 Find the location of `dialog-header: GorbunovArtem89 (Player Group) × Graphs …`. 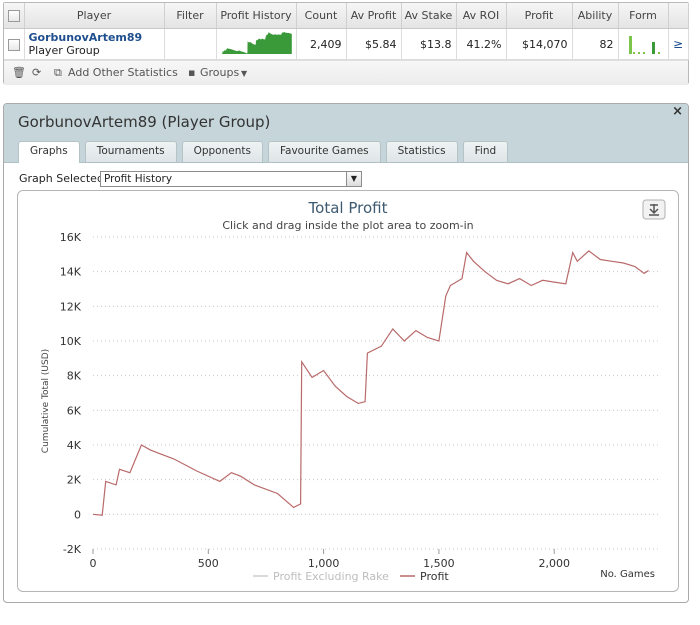

dialog-header: GorbunovArtem89 (Player Group) × Graphs … is located at coordinates (346, 133).